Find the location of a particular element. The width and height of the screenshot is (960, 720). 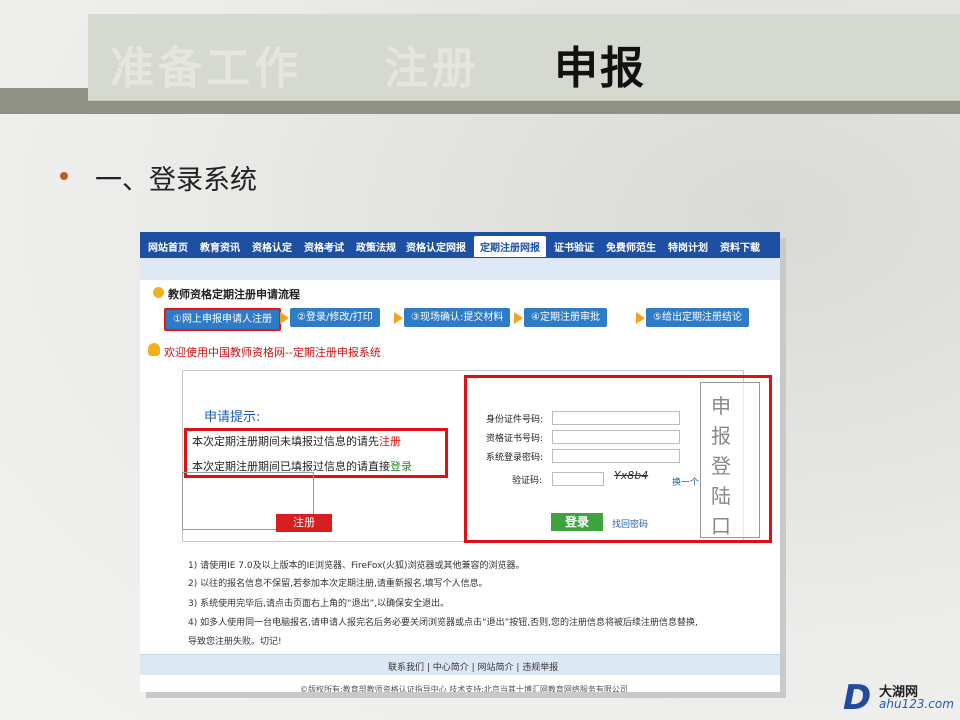

step-2: ②登录/修改/打印 is located at coordinates (335, 317).